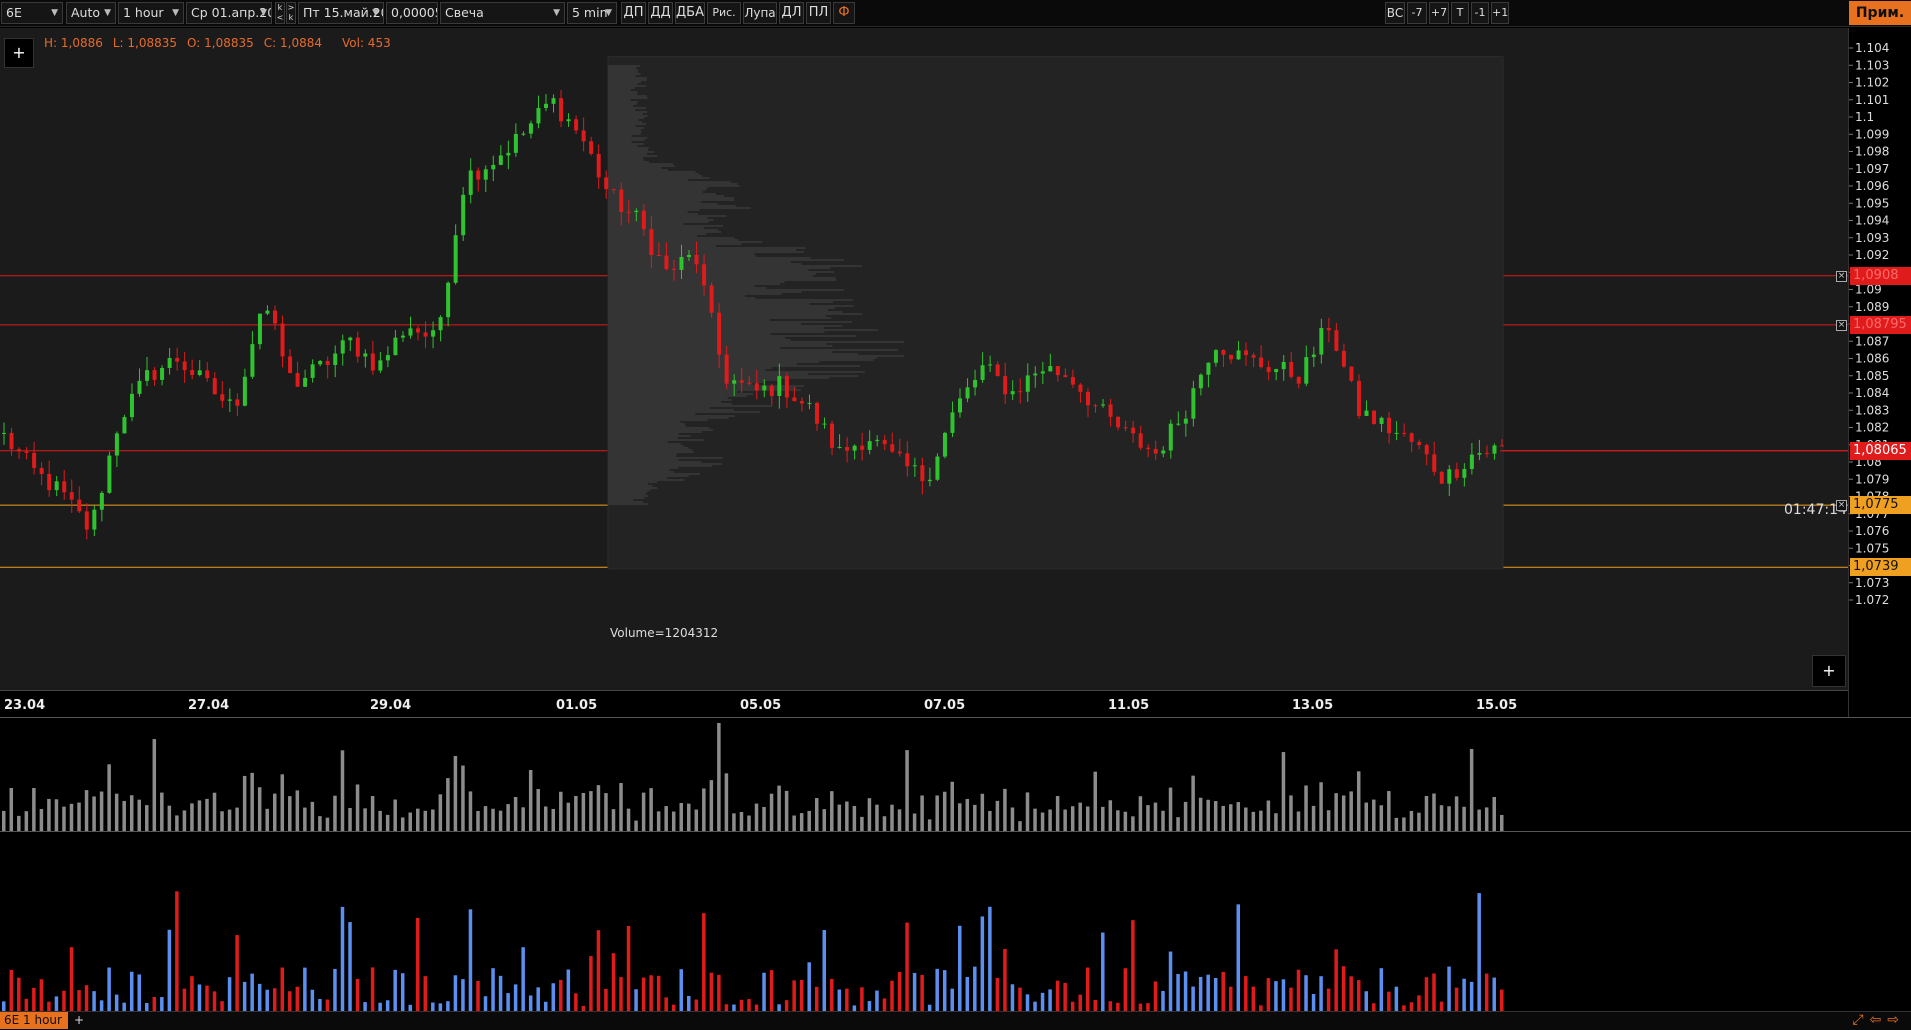 The width and height of the screenshot is (1911, 1030). I want to click on minus-1-button: -1, so click(1480, 13).